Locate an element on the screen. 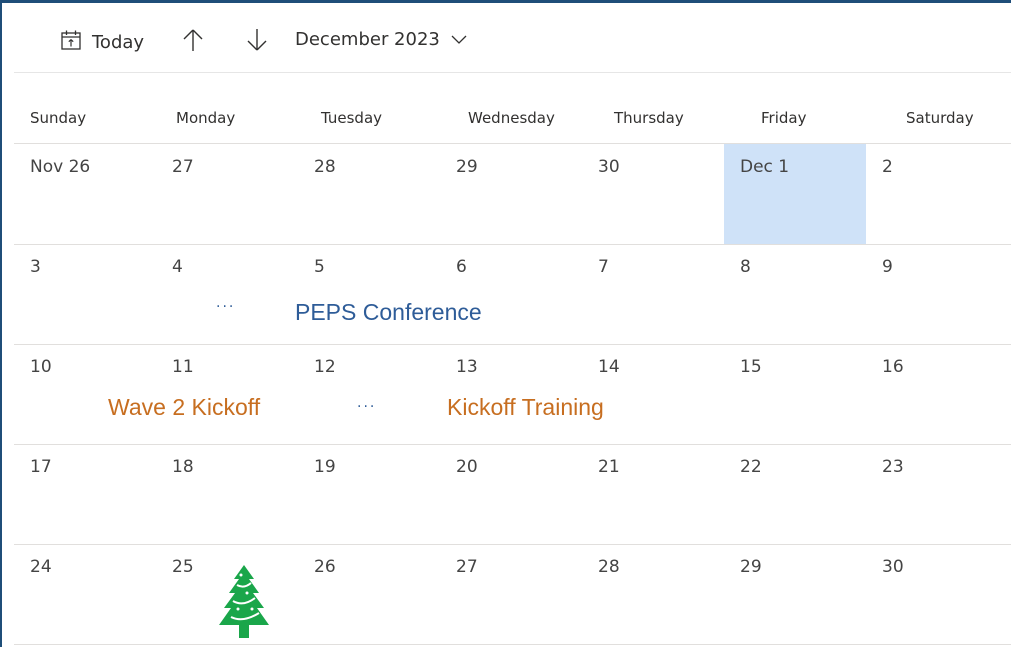 The width and height of the screenshot is (1011, 647). weekday-wednesday: Wednesday is located at coordinates (511, 118).